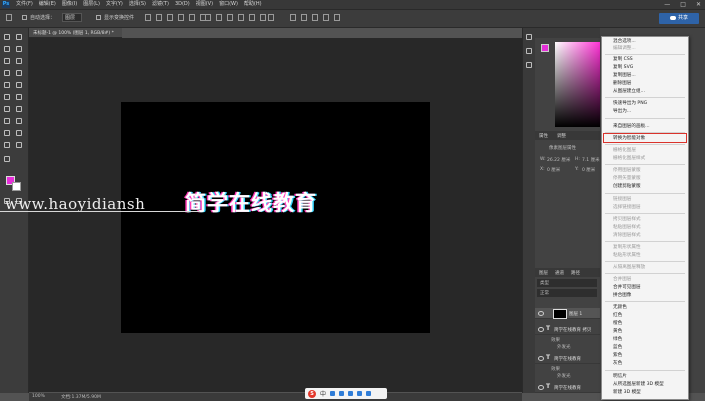 The height and width of the screenshot is (401, 705). I want to click on menu-file: 文件(F), so click(24, 4).